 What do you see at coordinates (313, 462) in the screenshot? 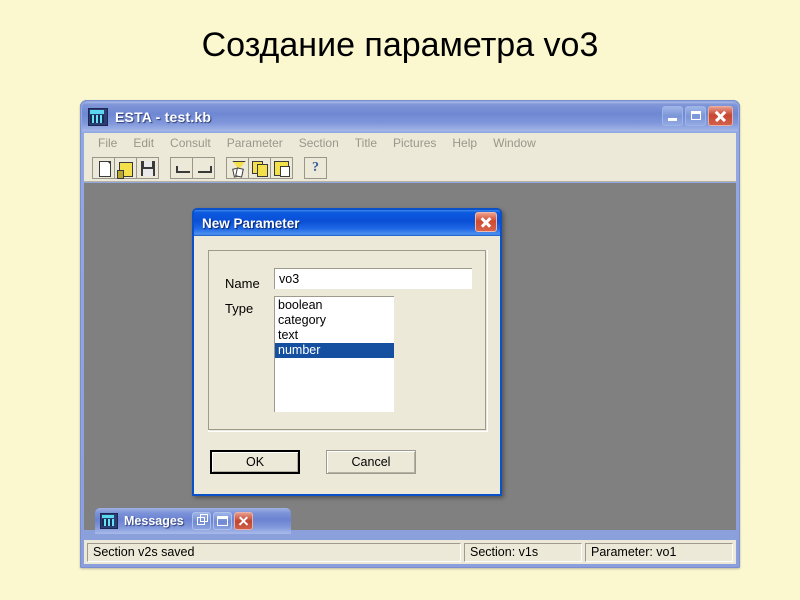
I see `dialog-button-row: OK Cancel` at bounding box center [313, 462].